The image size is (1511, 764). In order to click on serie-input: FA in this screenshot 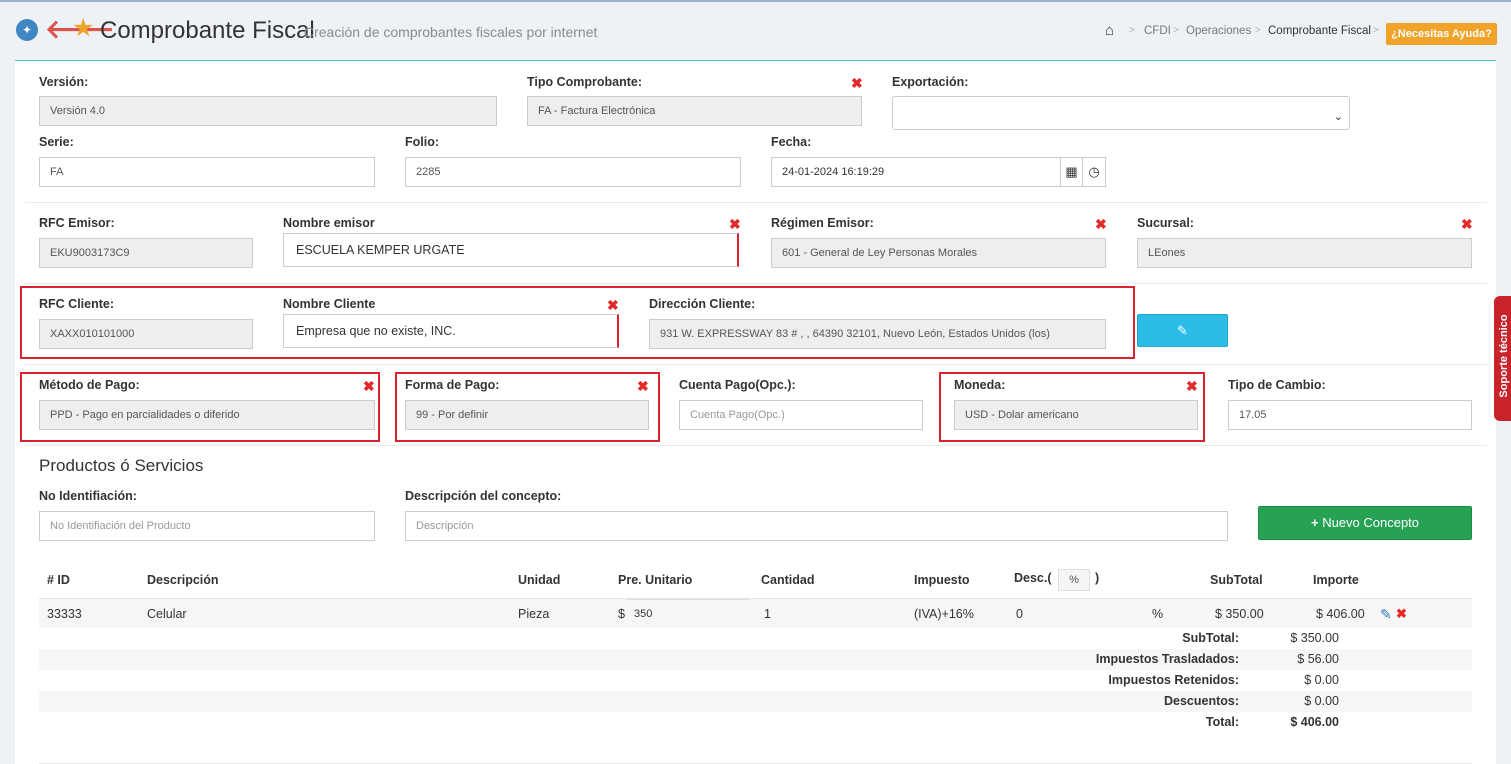, I will do `click(207, 172)`.